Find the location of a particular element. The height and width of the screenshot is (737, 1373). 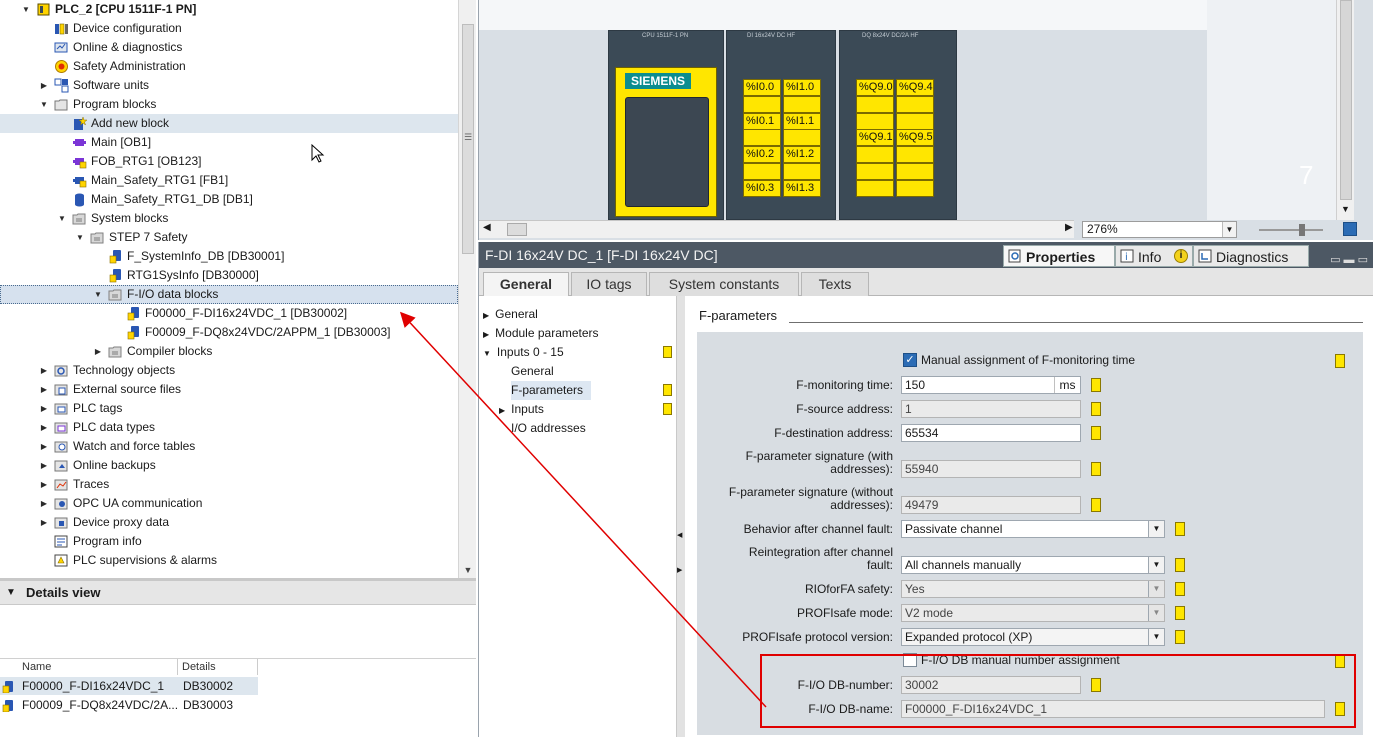

tree-item: F_SystemInfo_DB [DB30001] is located at coordinates (229, 256).